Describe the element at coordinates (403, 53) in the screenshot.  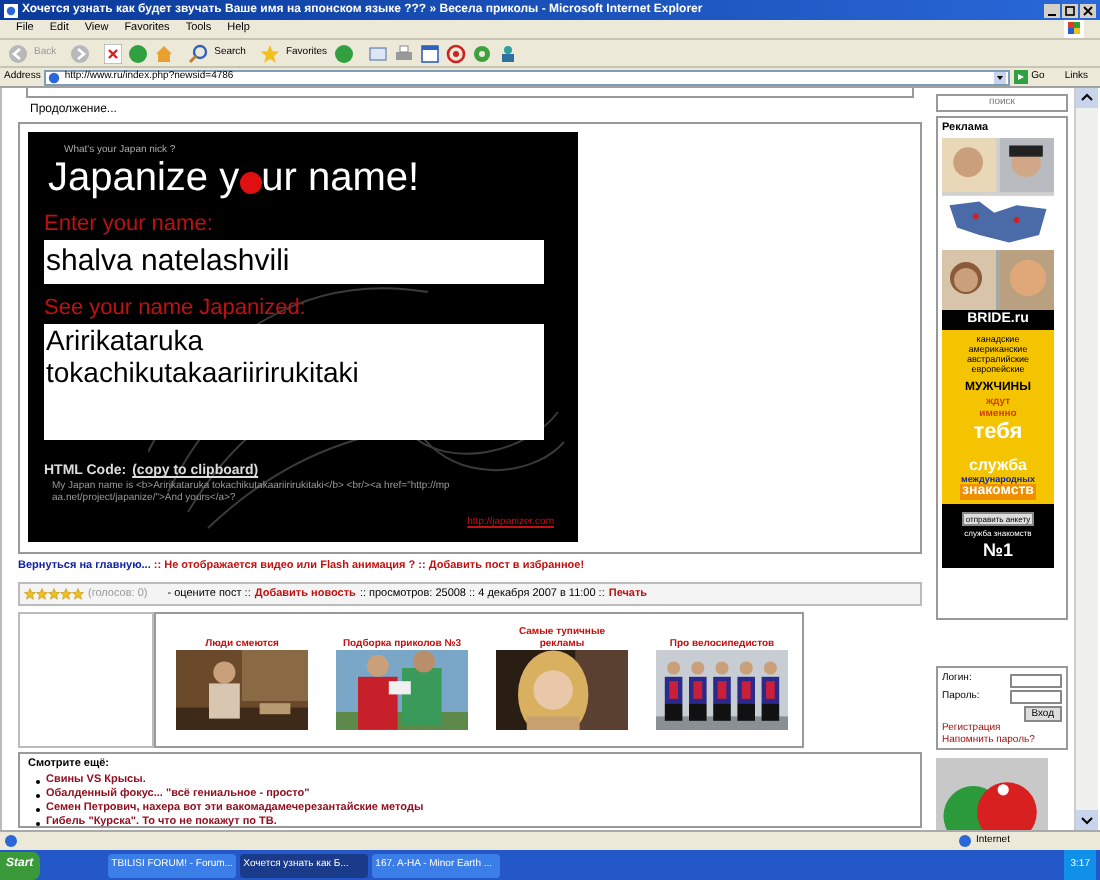
I see `printer-icon` at that location.